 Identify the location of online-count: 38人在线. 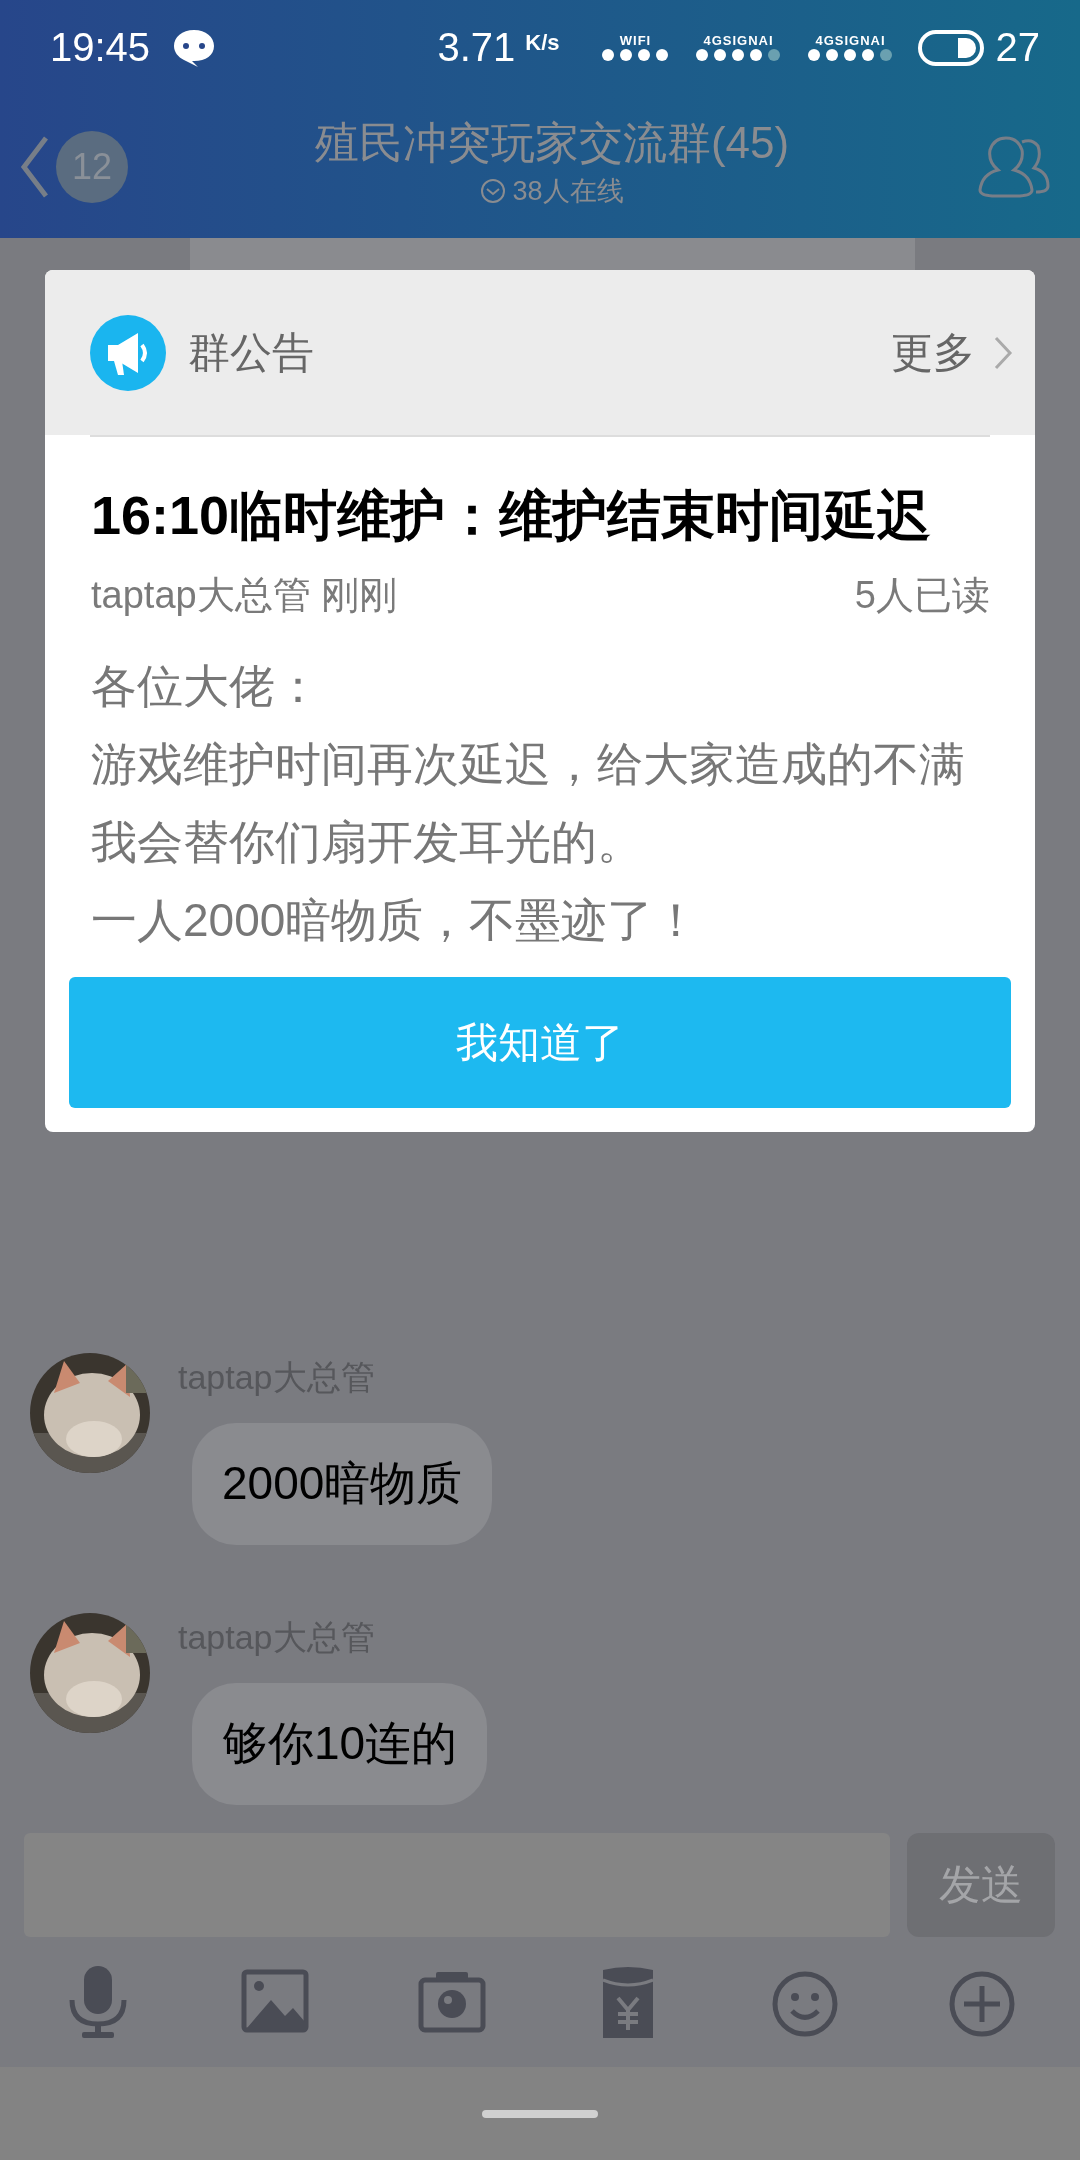
(568, 191).